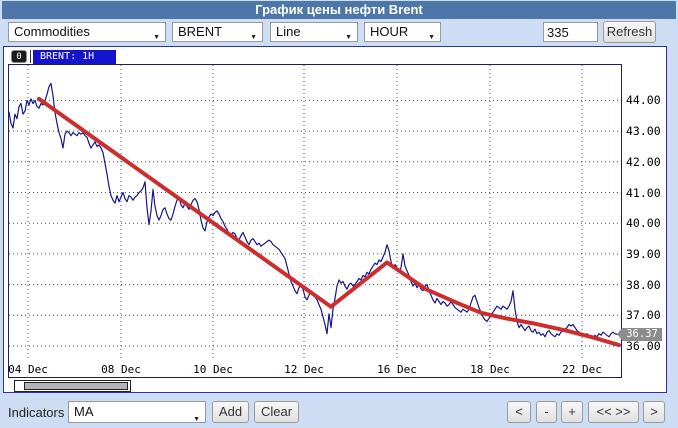 The image size is (678, 428). I want to click on timeframe-select: HOUR ▼, so click(402, 32).